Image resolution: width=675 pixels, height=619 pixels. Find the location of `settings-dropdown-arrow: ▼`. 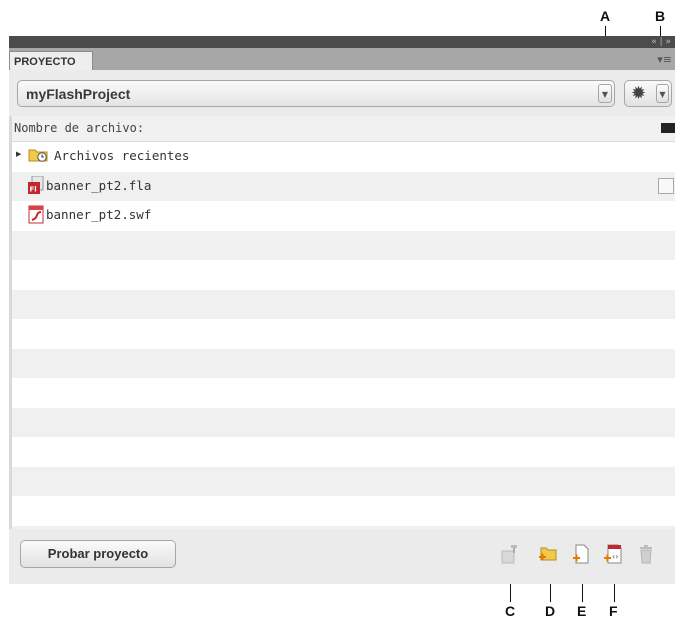

settings-dropdown-arrow: ▼ is located at coordinates (662, 93).